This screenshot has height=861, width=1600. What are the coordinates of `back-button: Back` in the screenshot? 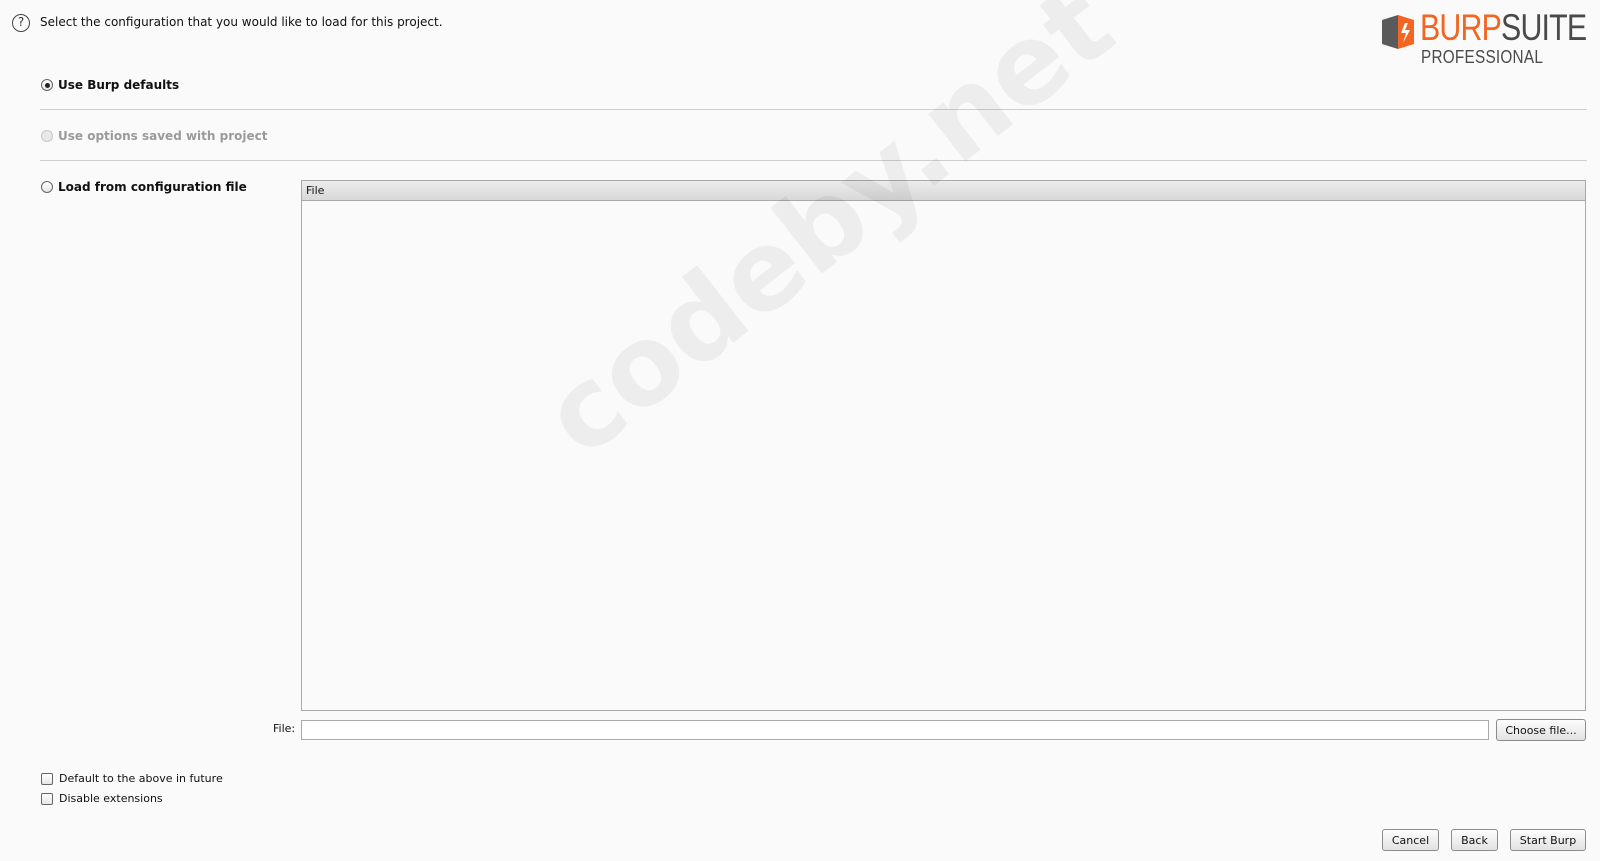 It's located at (1474, 840).